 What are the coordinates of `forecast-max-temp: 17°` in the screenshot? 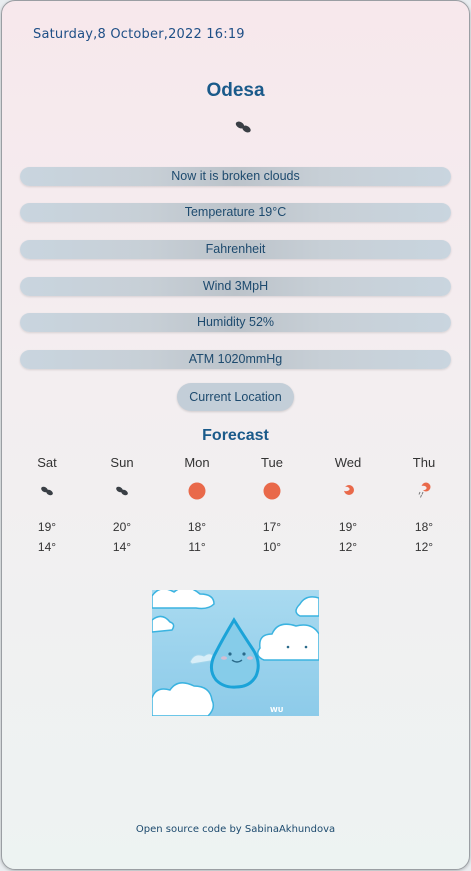 It's located at (272, 527).